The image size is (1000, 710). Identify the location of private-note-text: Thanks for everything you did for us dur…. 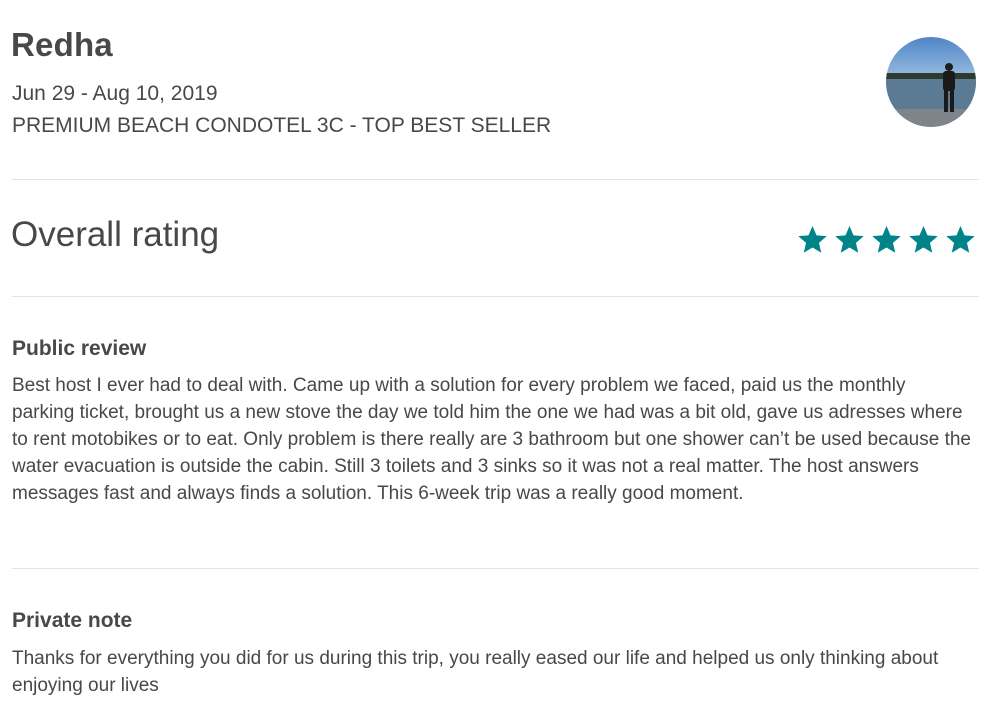
(475, 672).